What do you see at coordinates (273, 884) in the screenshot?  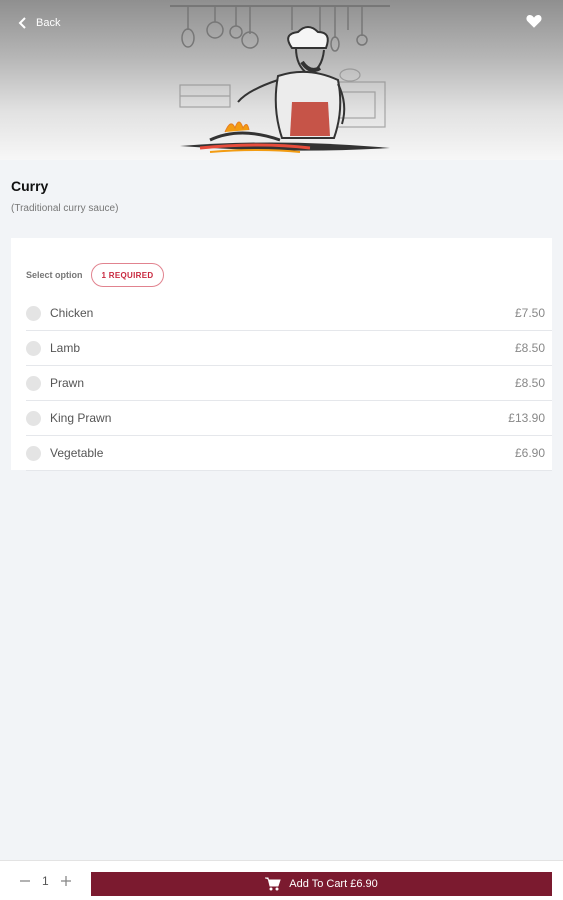 I see `cart-icon` at bounding box center [273, 884].